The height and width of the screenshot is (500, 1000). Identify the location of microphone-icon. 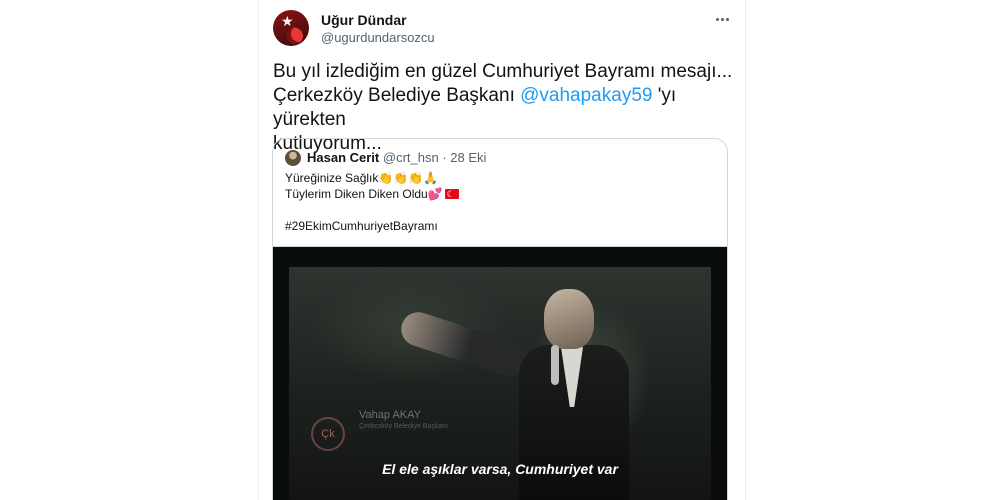
(555, 365).